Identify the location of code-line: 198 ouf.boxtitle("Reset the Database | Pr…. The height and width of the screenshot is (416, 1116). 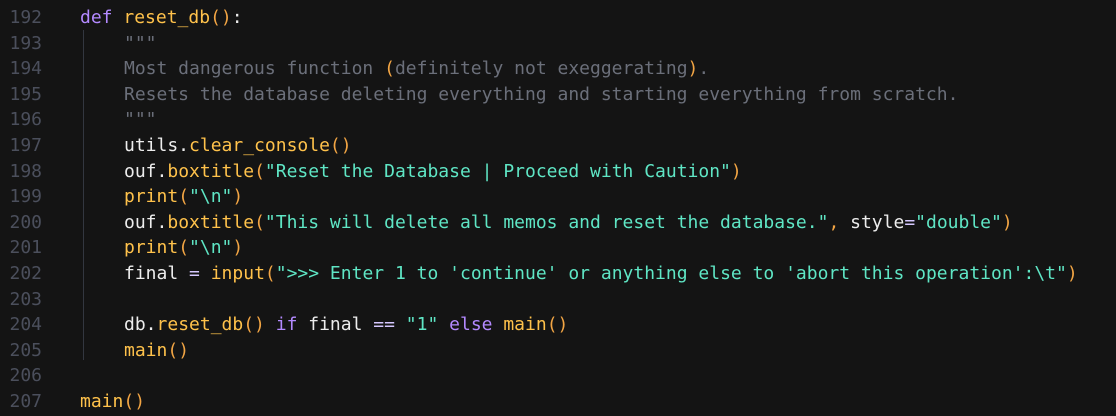
(558, 172).